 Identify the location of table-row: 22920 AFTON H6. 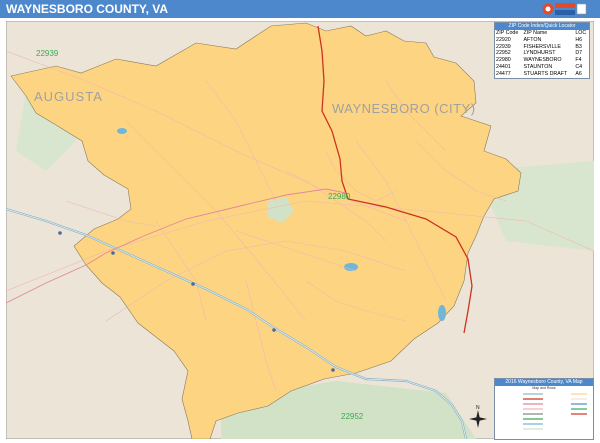
(542, 40).